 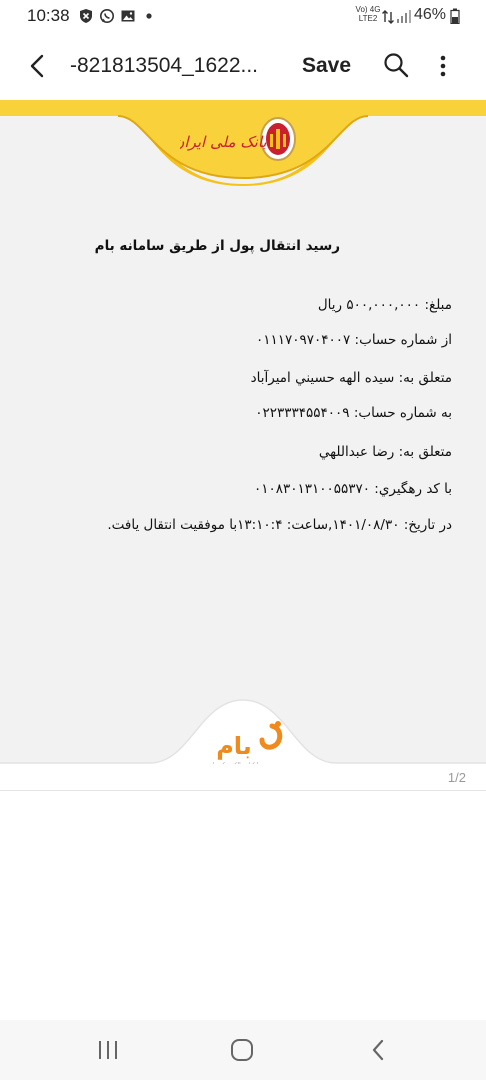 What do you see at coordinates (217, 246) in the screenshot?
I see `receipt-title: رسید انتقال پول از طریق سامانه بام` at bounding box center [217, 246].